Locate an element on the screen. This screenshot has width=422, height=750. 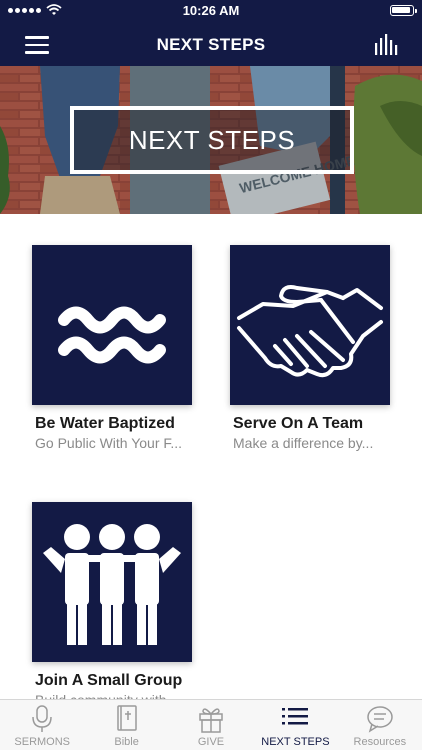
status-bar: 10:26 AM is located at coordinates (211, 11).